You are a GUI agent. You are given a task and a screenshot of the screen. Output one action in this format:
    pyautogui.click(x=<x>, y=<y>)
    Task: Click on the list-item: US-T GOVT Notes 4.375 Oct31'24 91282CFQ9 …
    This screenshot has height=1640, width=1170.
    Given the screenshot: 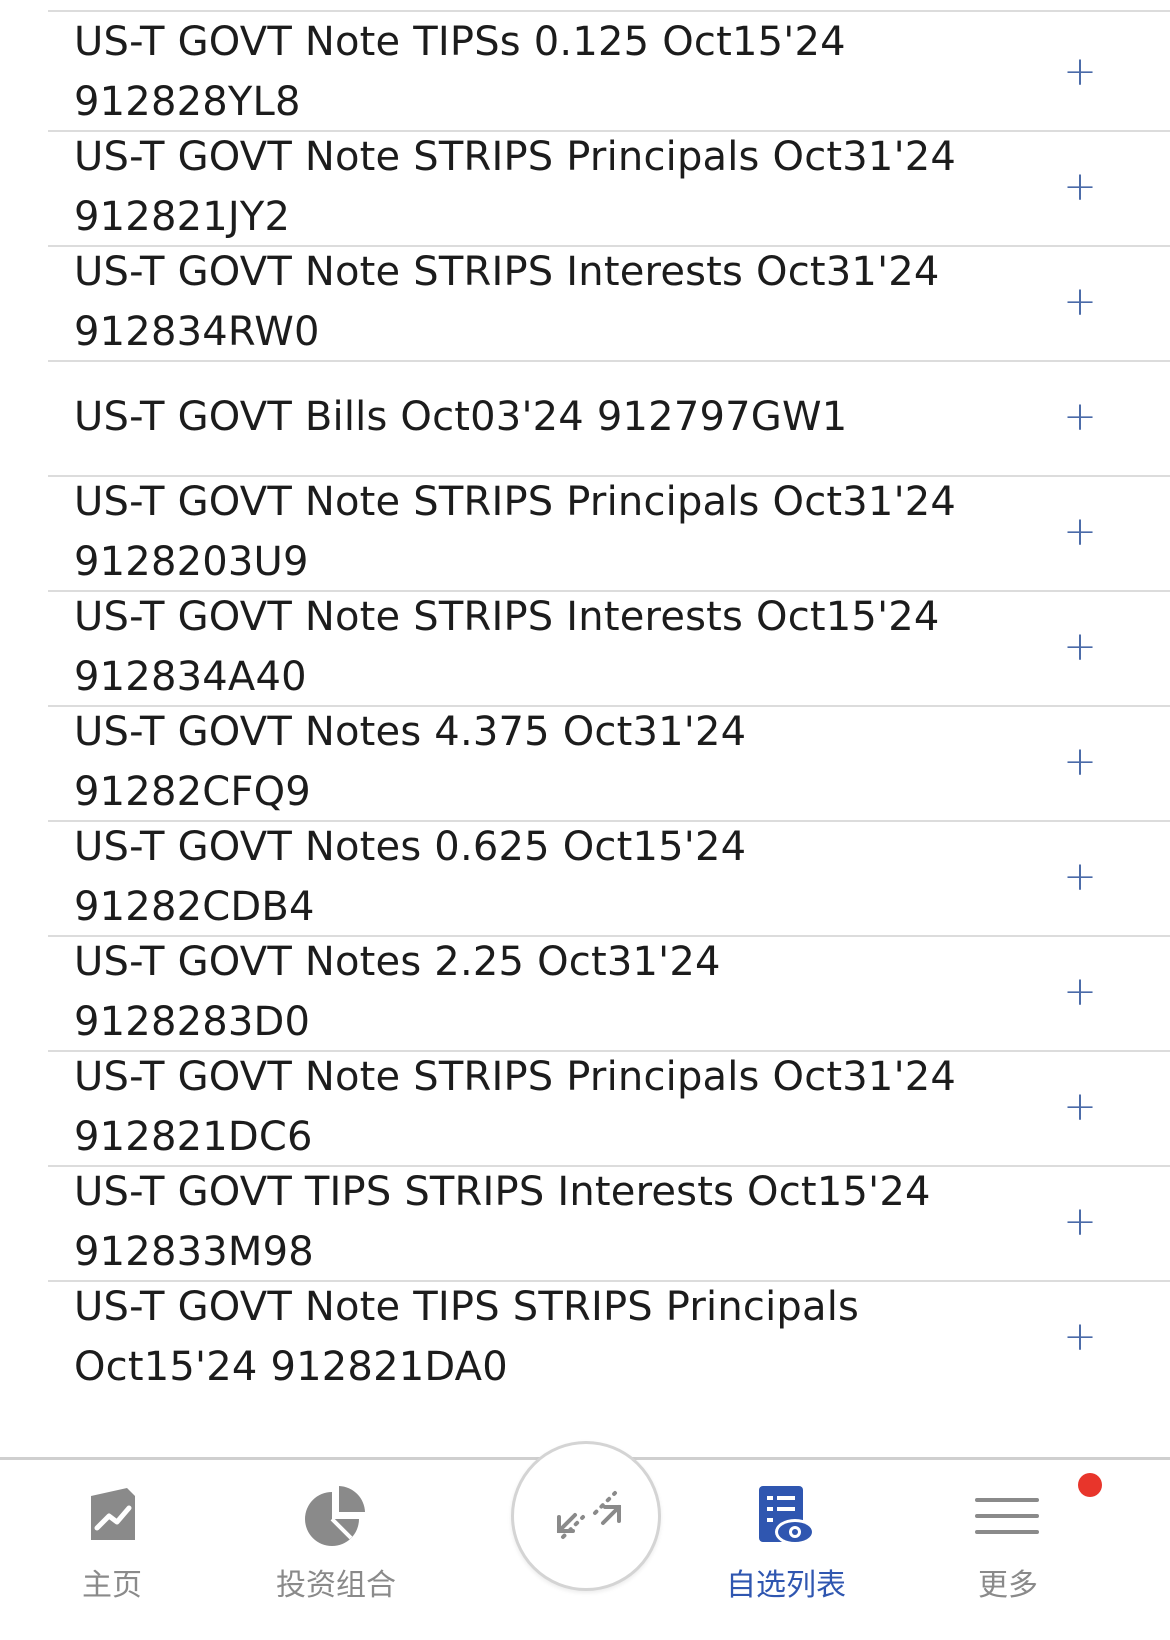 What is the action you would take?
    pyautogui.click(x=585, y=762)
    